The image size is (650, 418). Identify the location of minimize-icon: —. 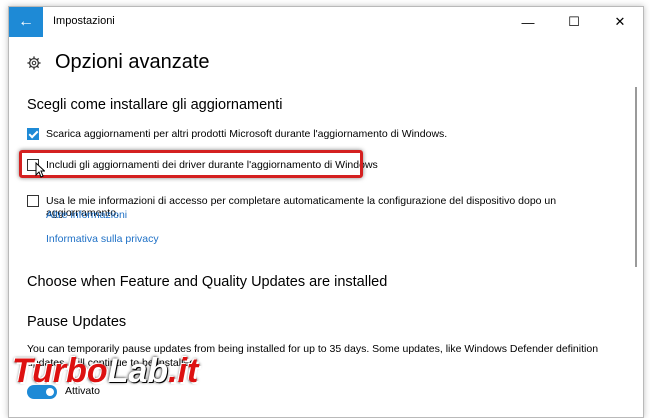
(528, 22).